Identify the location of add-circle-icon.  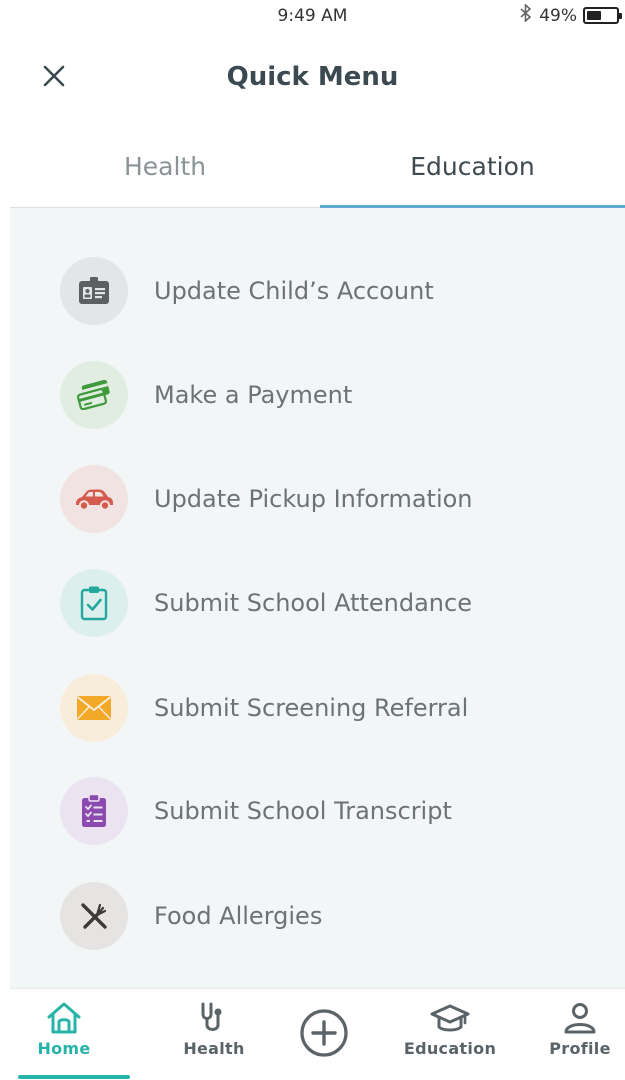
(324, 1033).